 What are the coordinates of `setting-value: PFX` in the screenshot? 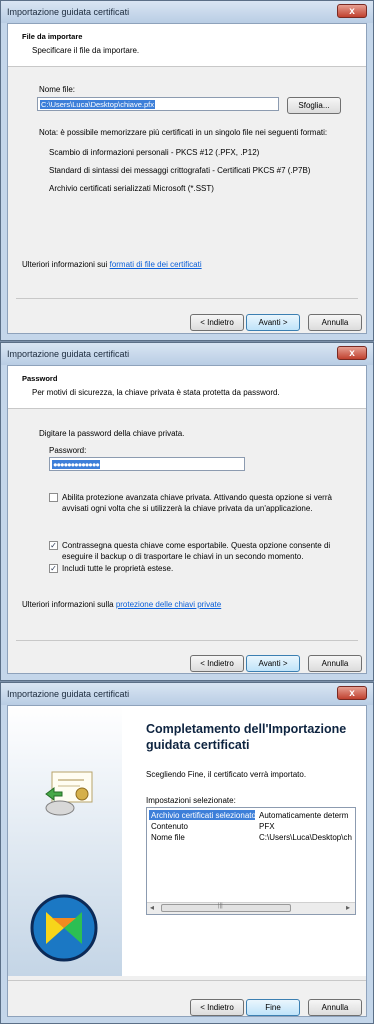 It's located at (267, 826).